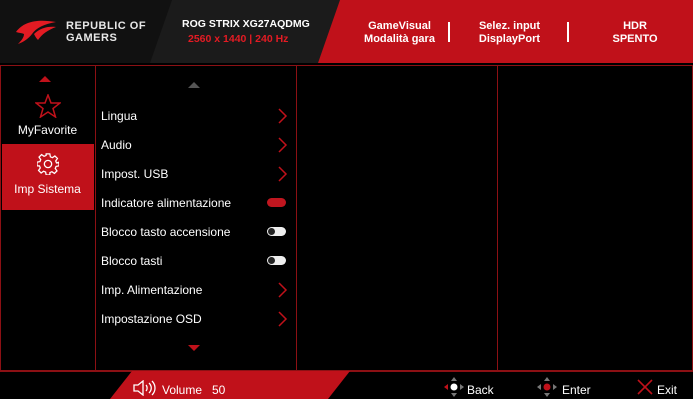 The height and width of the screenshot is (399, 693). Describe the element at coordinates (667, 390) in the screenshot. I see `exit-button: Exit` at that location.